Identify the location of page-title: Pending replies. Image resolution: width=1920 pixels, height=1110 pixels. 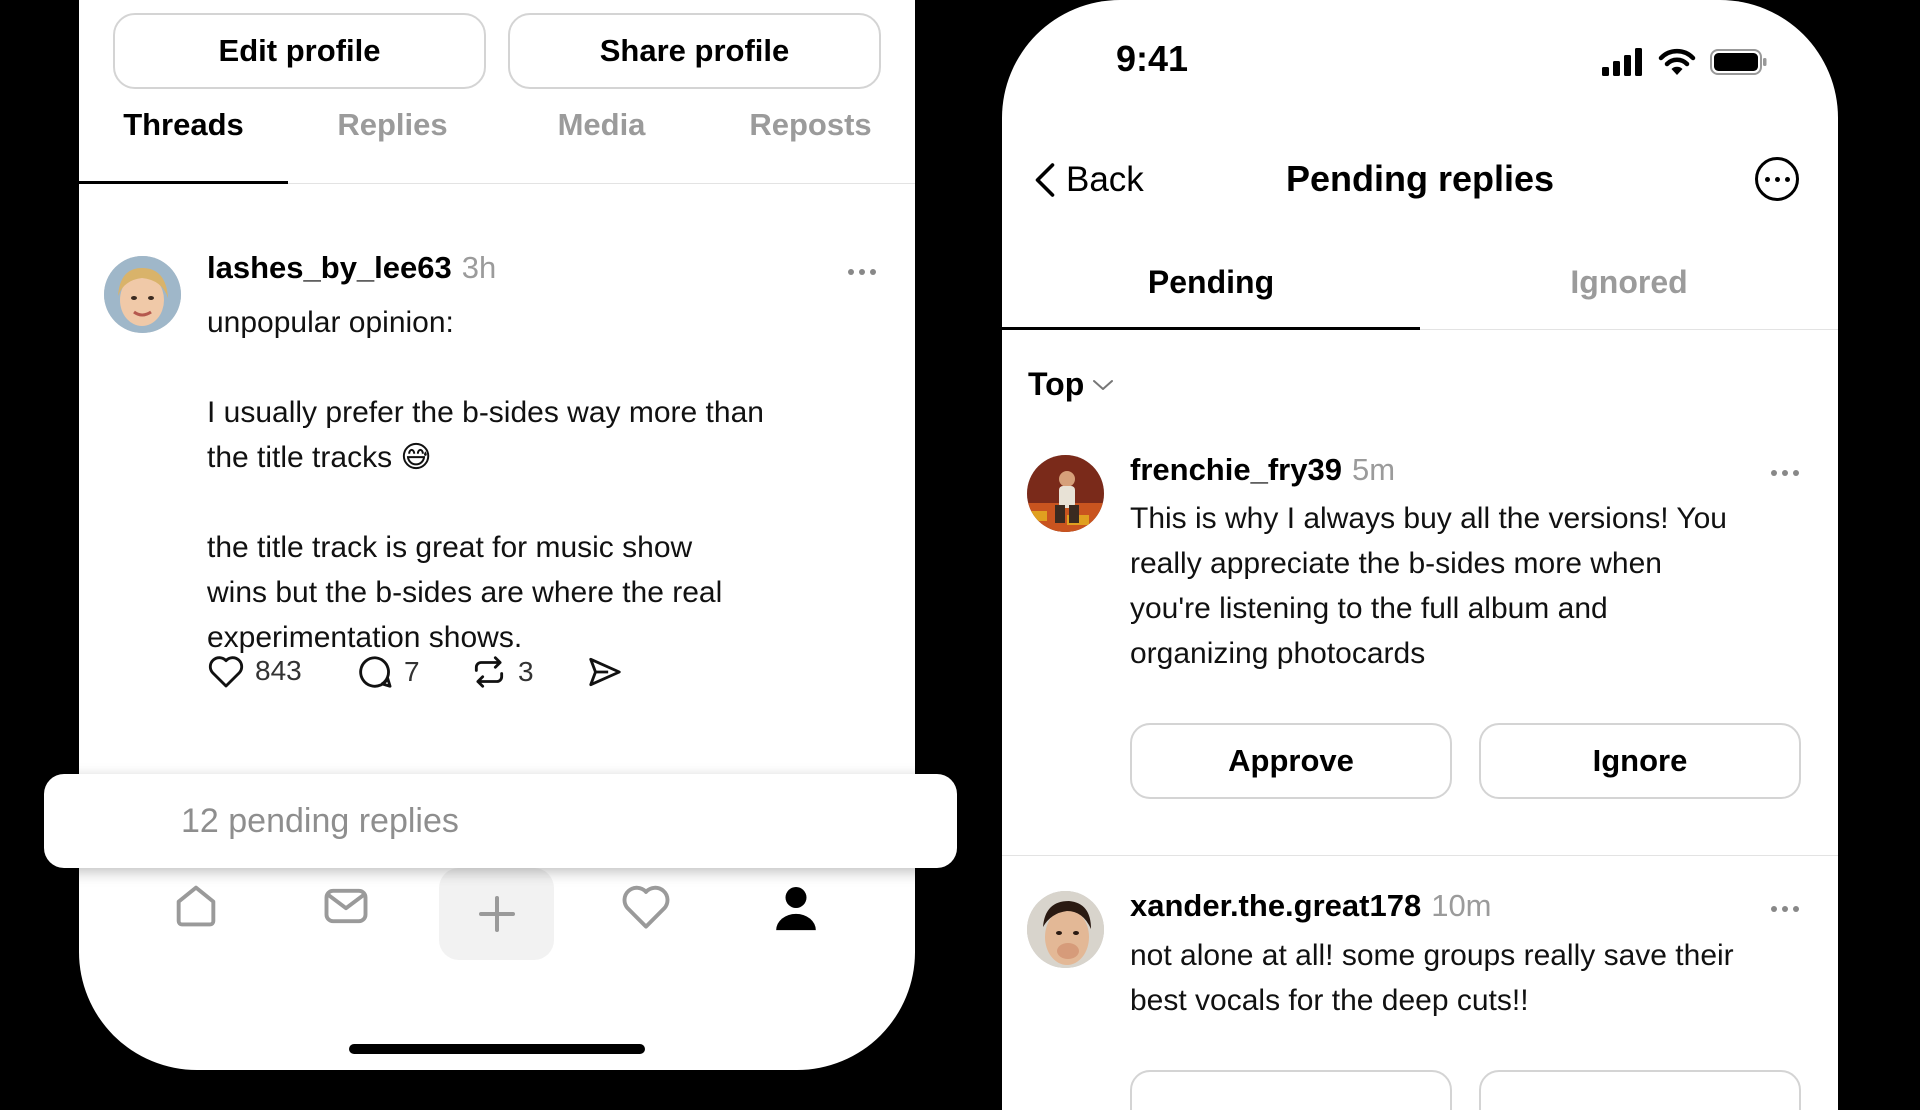
(1420, 178).